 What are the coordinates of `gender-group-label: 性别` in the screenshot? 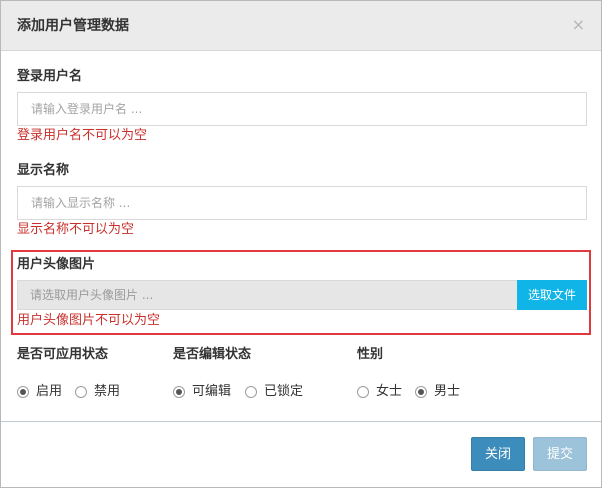 It's located at (370, 354).